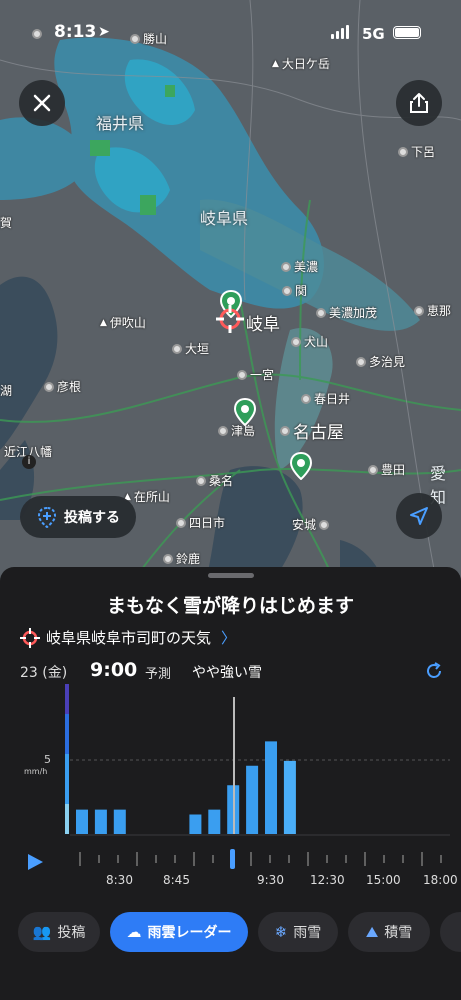 The height and width of the screenshot is (1000, 461). I want to click on prefecture-label: 福井県, so click(120, 123).